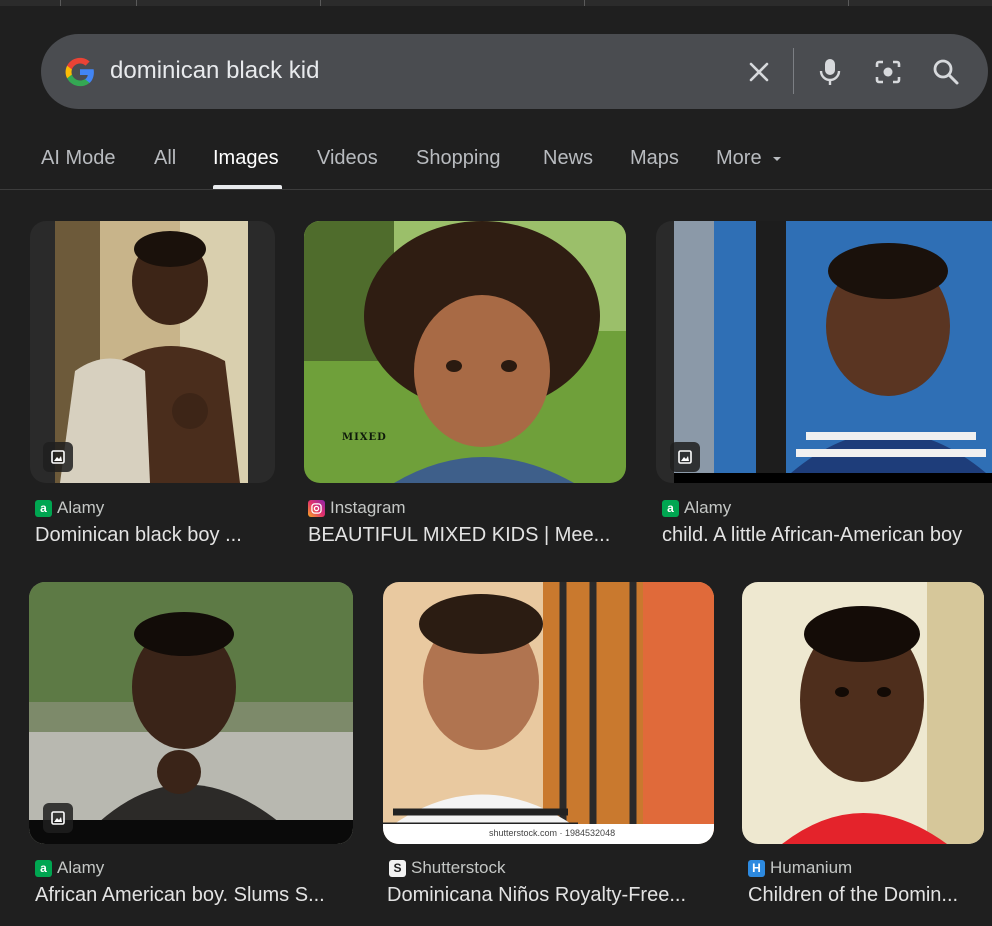 This screenshot has width=992, height=926. Describe the element at coordinates (739, 158) in the screenshot. I see `tab-more-label: More` at that location.